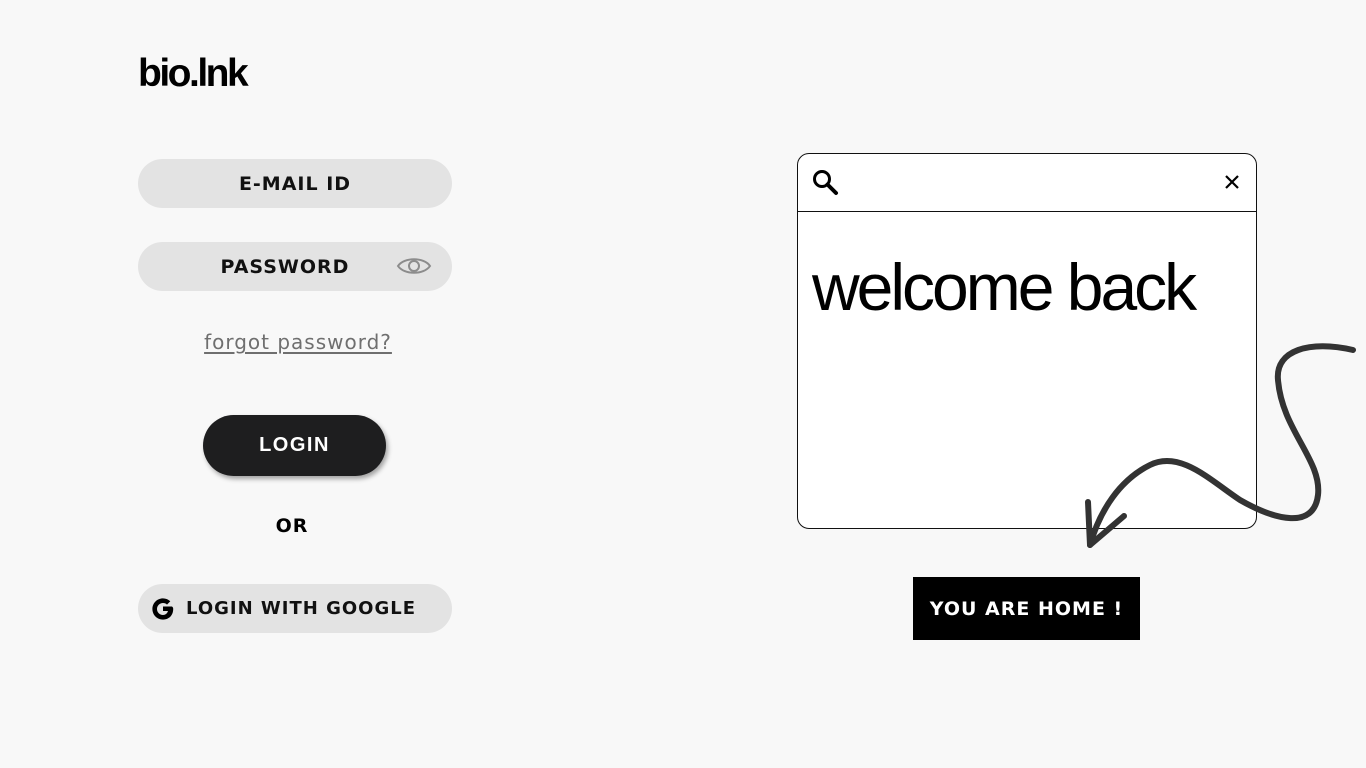 The width and height of the screenshot is (1366, 768). Describe the element at coordinates (414, 266) in the screenshot. I see `eye-icon` at that location.